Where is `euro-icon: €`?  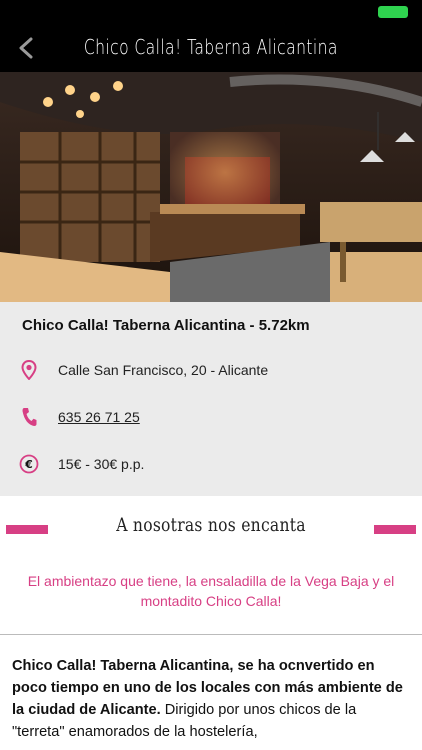 euro-icon: € is located at coordinates (29, 464).